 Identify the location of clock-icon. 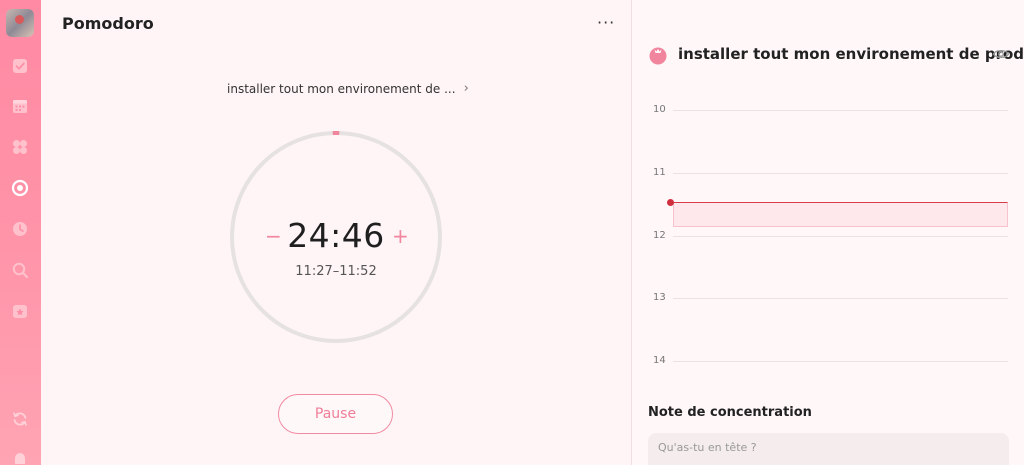
(20, 229).